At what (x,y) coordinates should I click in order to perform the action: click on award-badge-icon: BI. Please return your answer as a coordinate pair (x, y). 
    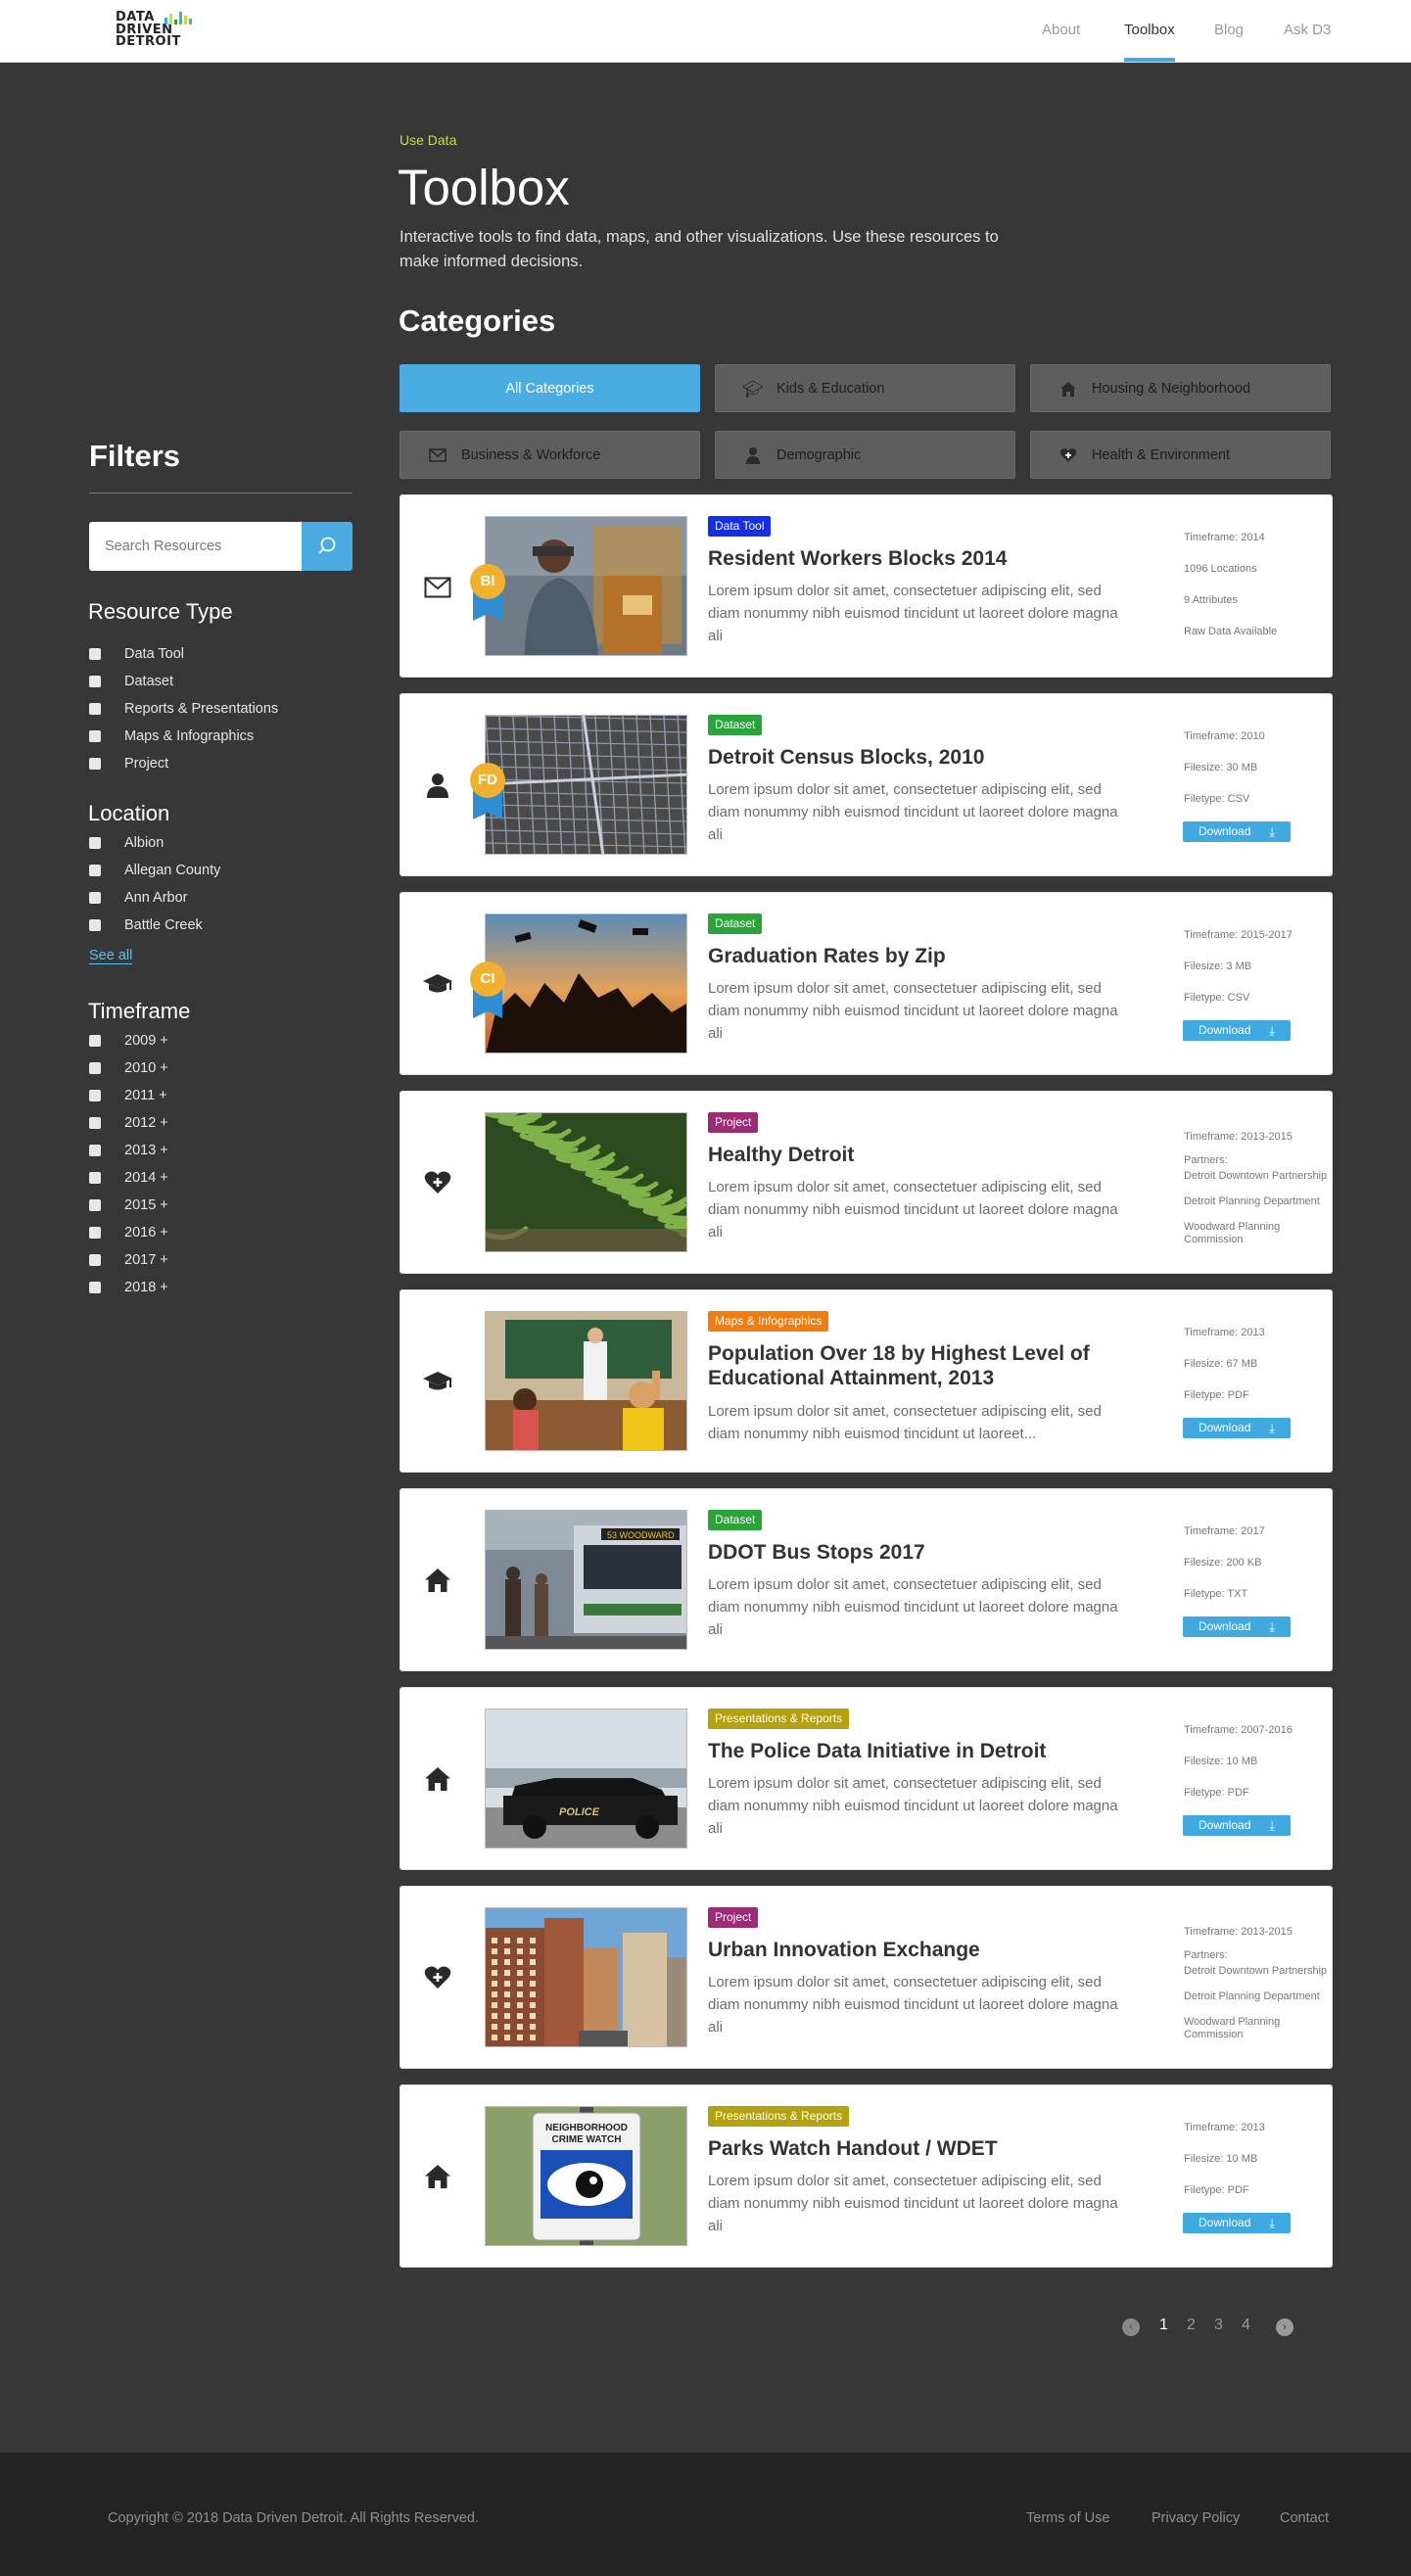
    Looking at the image, I should click on (487, 593).